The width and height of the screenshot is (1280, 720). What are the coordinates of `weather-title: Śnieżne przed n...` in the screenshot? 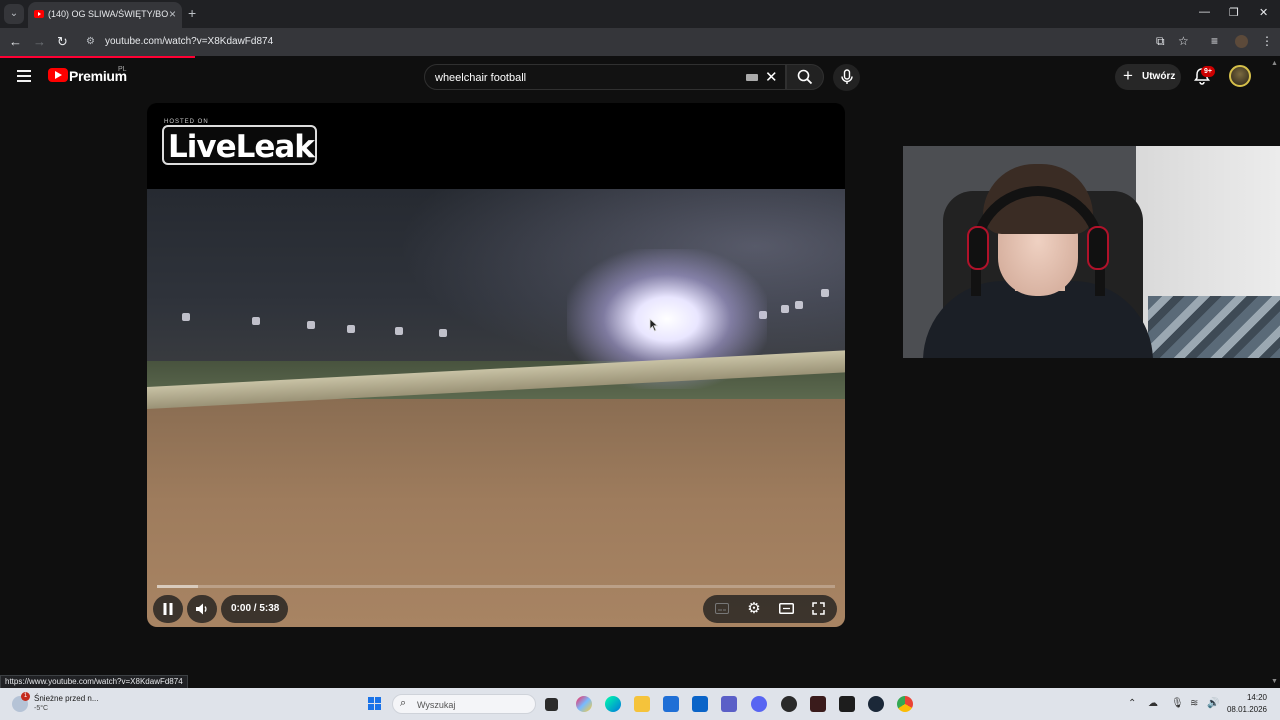 It's located at (66, 698).